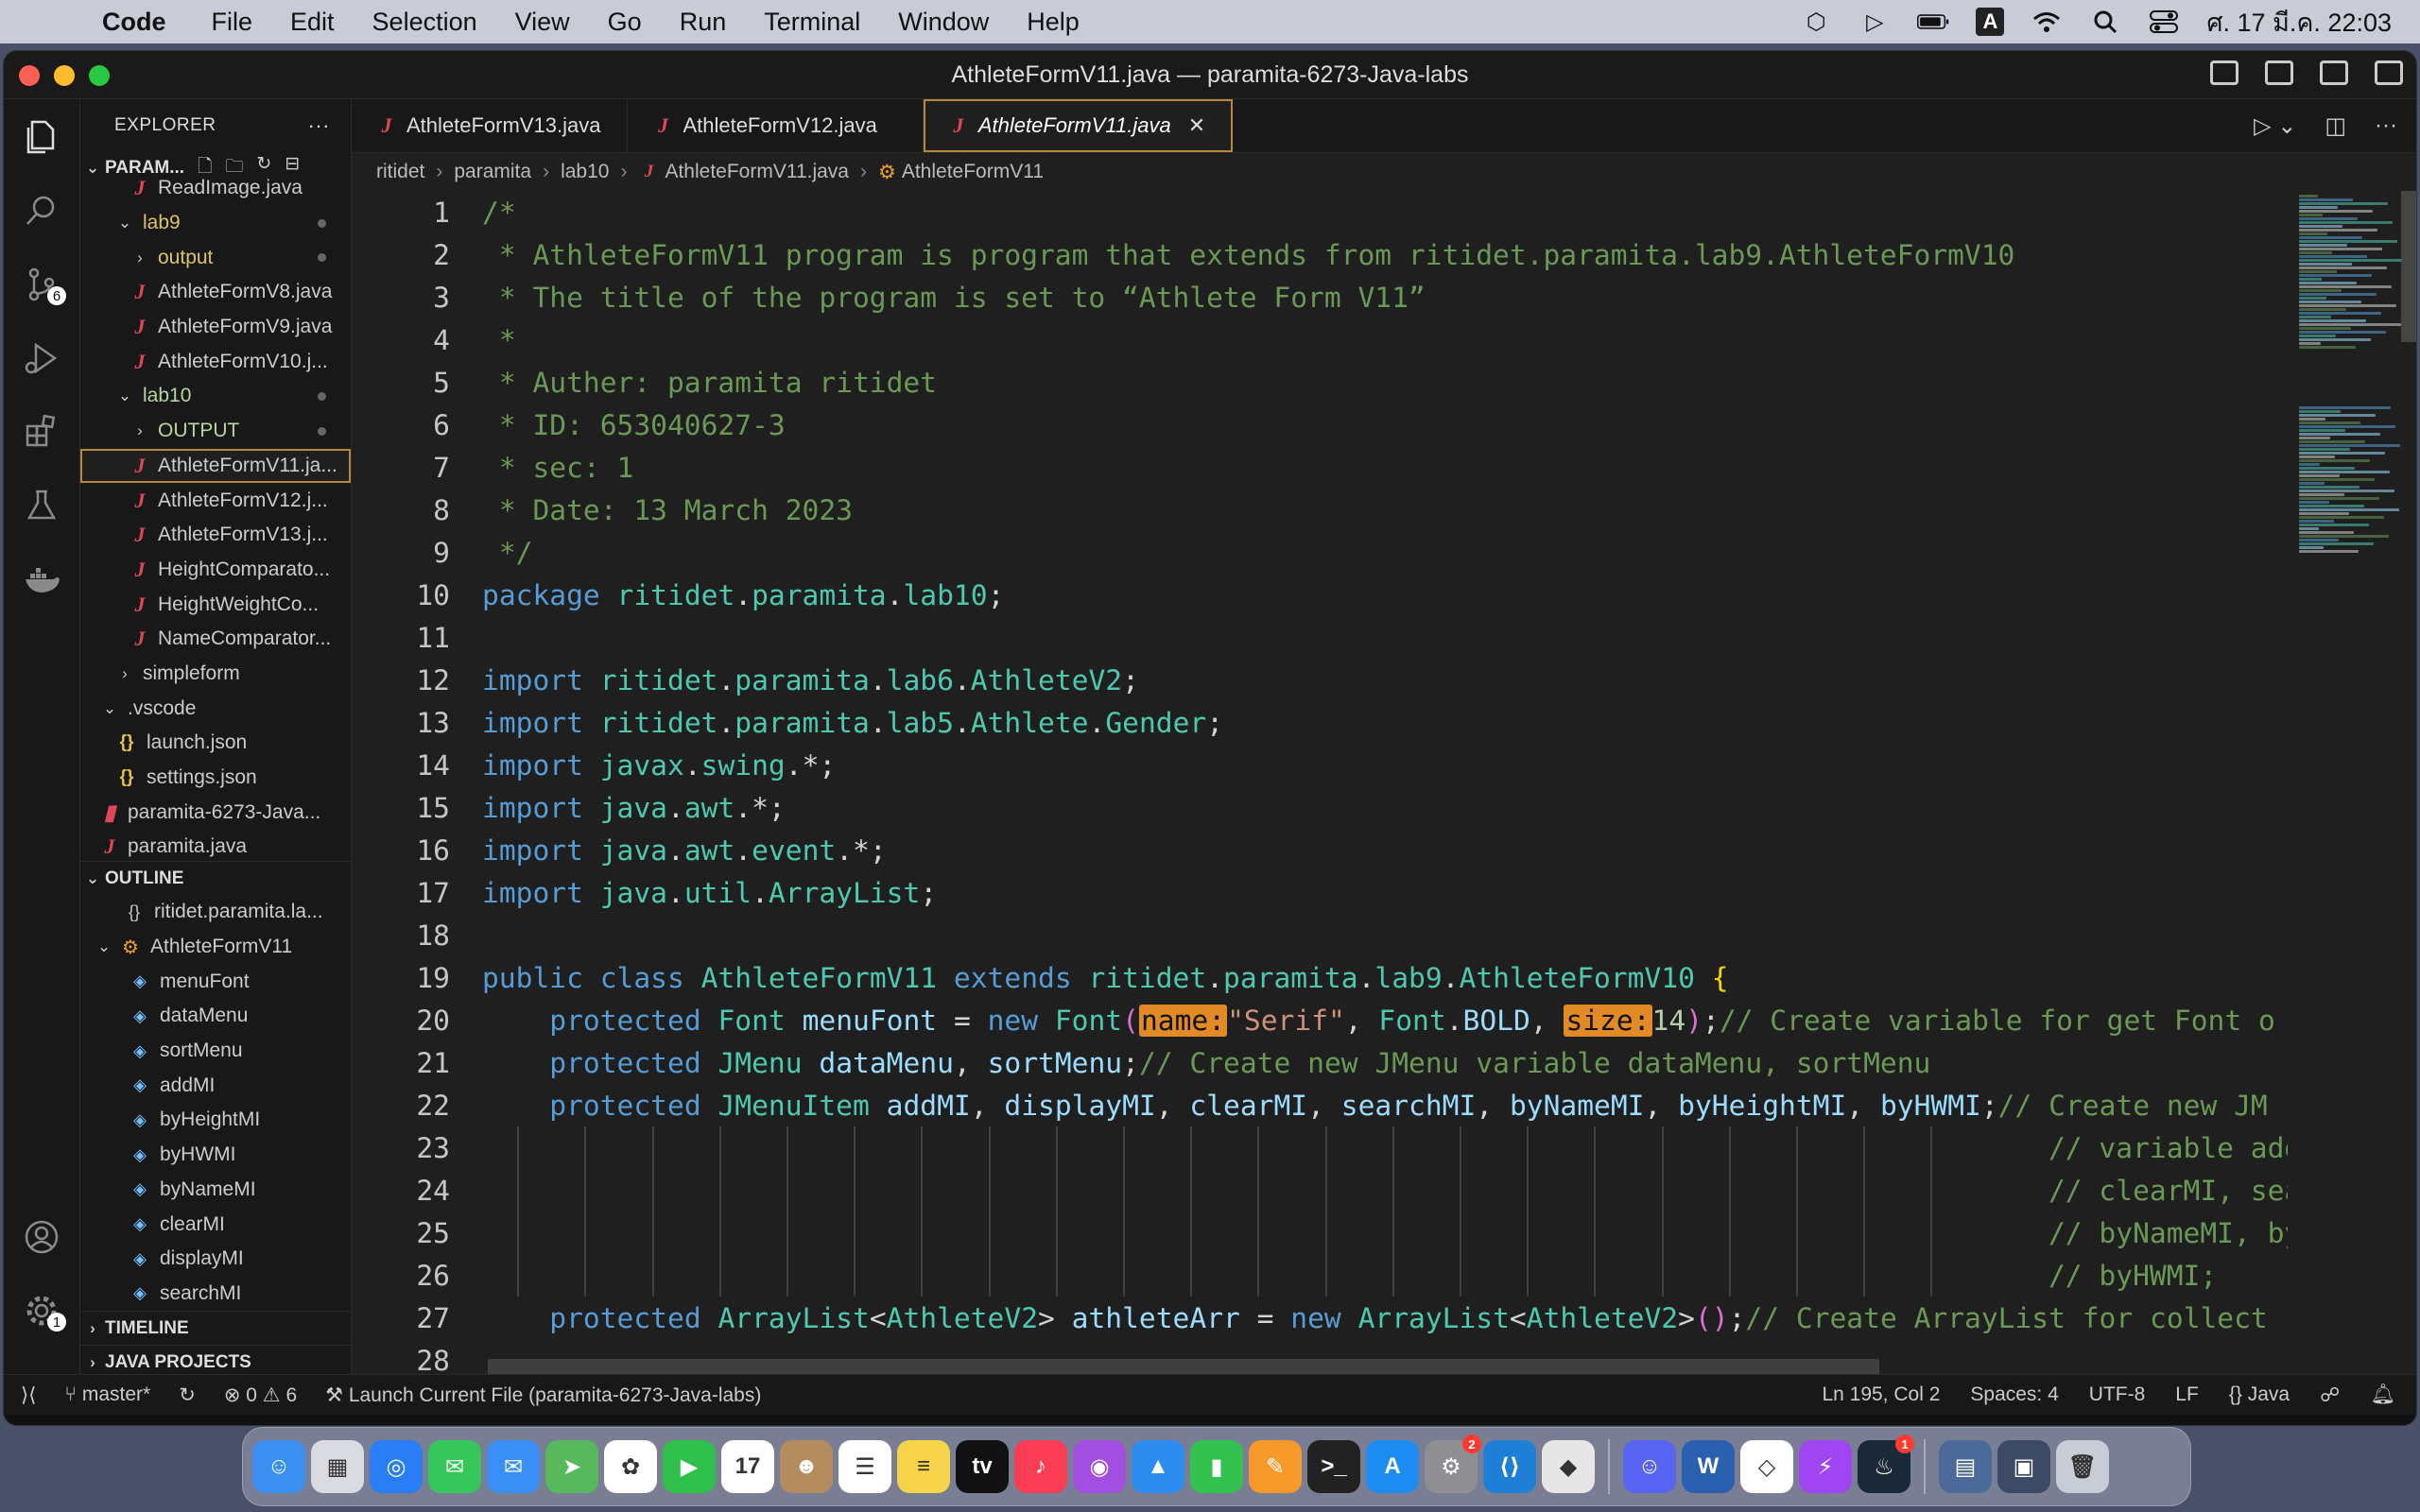 Image resolution: width=2420 pixels, height=1512 pixels. What do you see at coordinates (585, 172) in the screenshot?
I see `breadcrumb-item: lab10` at bounding box center [585, 172].